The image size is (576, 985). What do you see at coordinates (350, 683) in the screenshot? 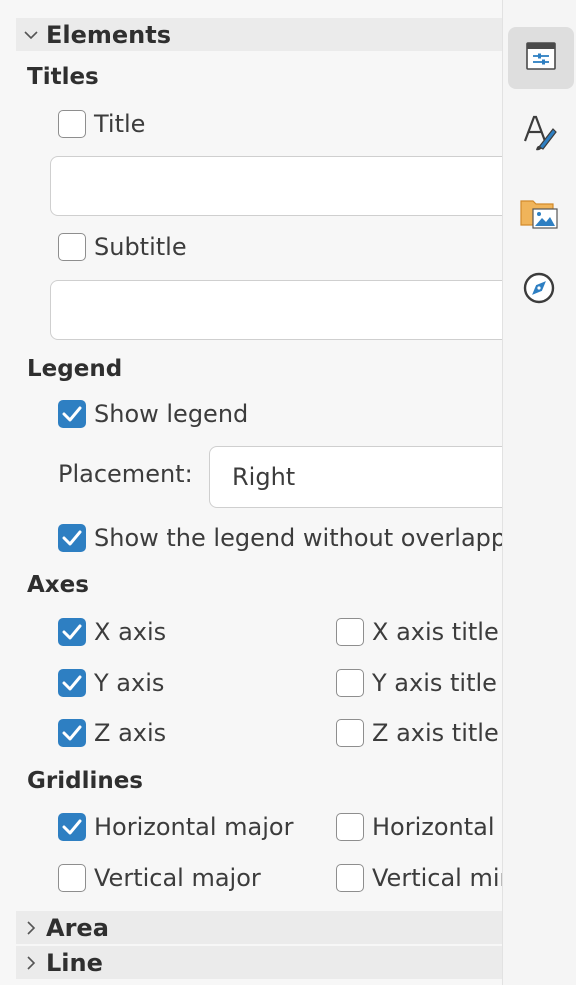
I see `y-axis-title-checkbox` at bounding box center [350, 683].